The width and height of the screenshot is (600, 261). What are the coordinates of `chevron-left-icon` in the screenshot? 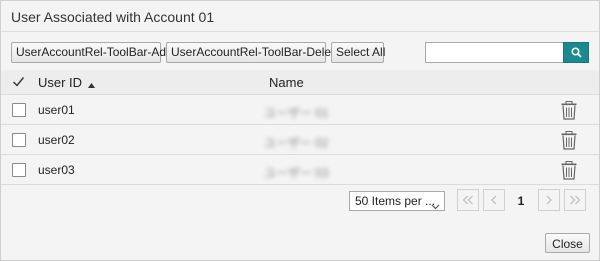 It's located at (494, 200).